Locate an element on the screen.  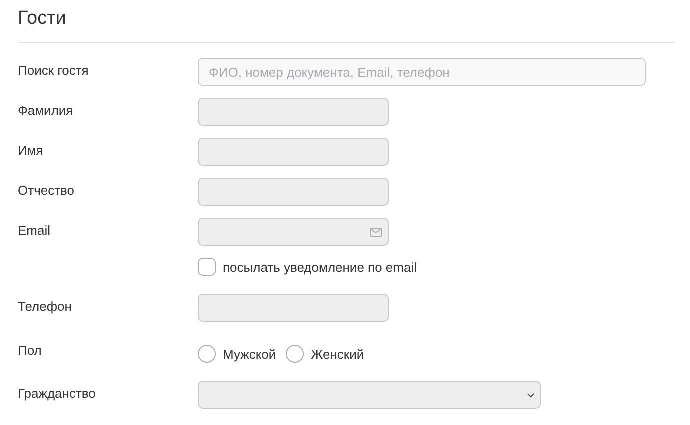
field-label: Гражданство is located at coordinates (57, 393).